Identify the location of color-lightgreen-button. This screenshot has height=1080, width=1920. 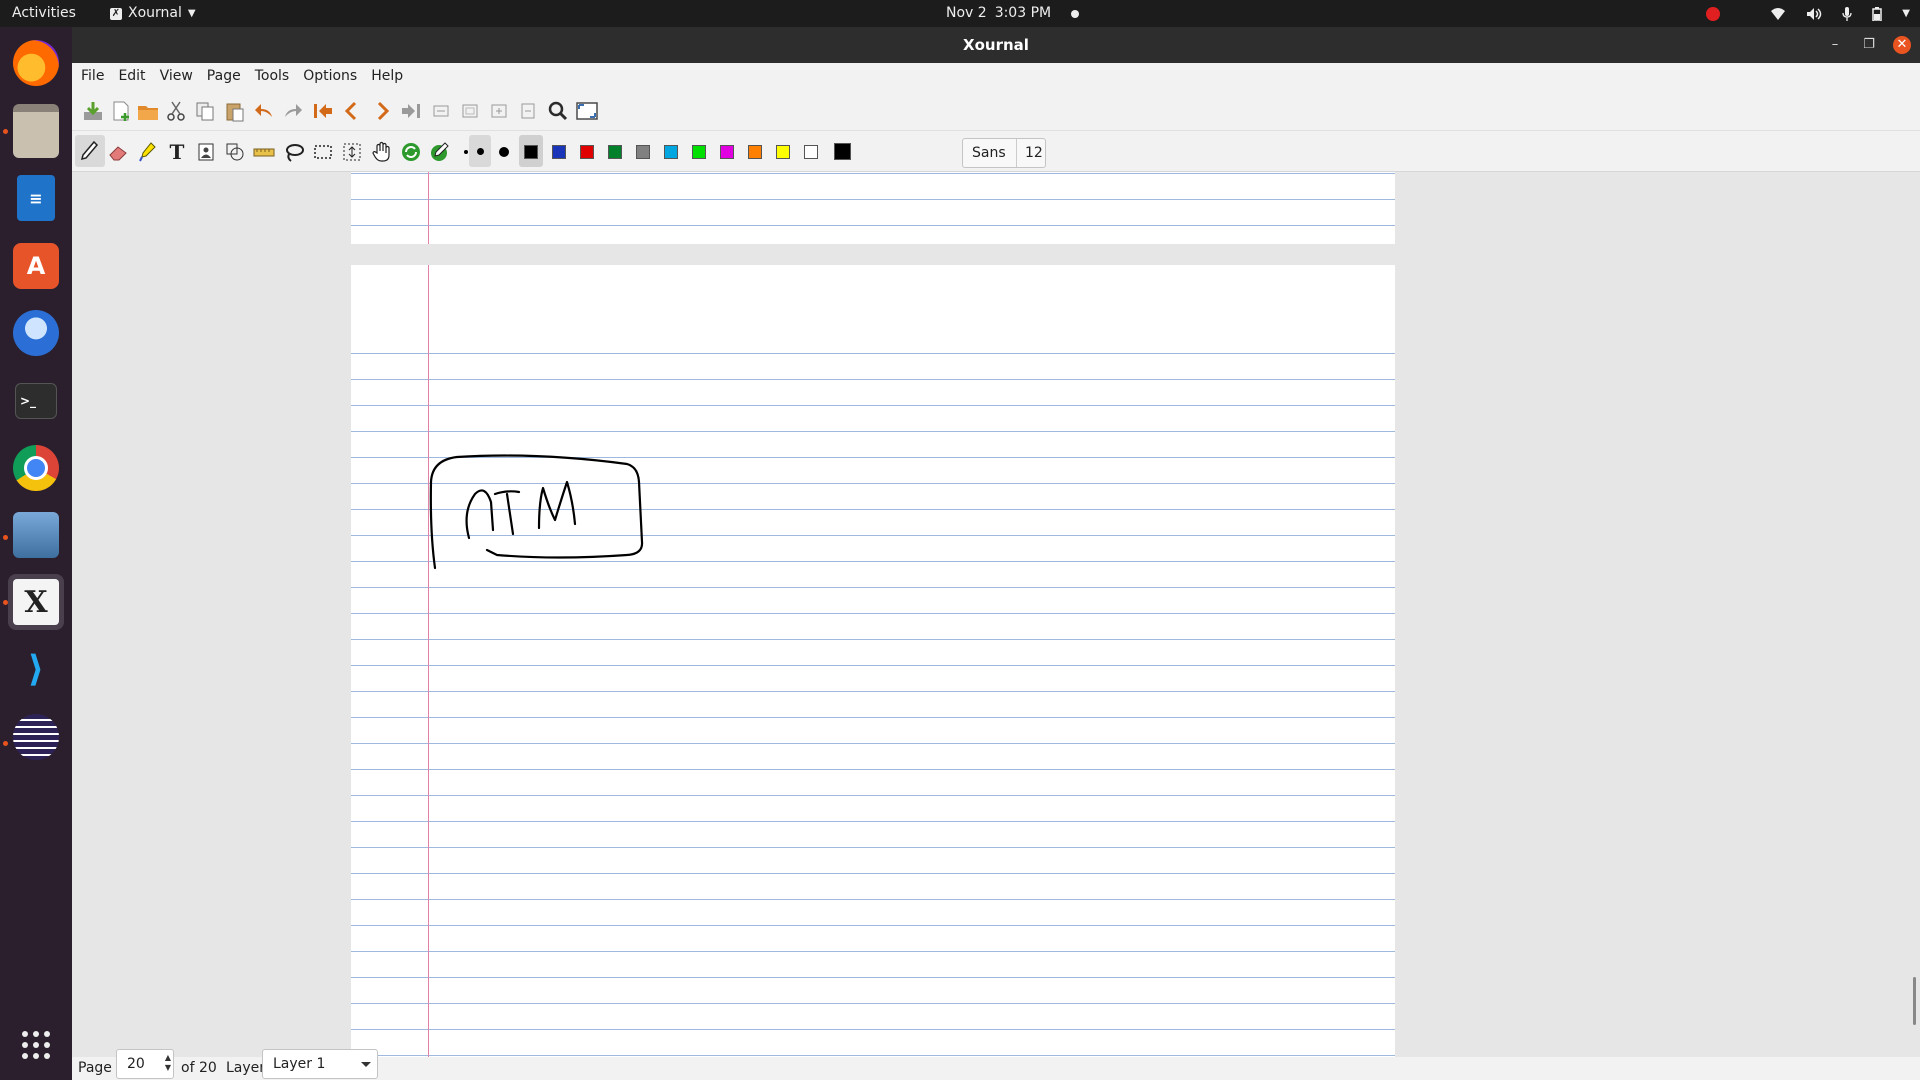
(699, 152).